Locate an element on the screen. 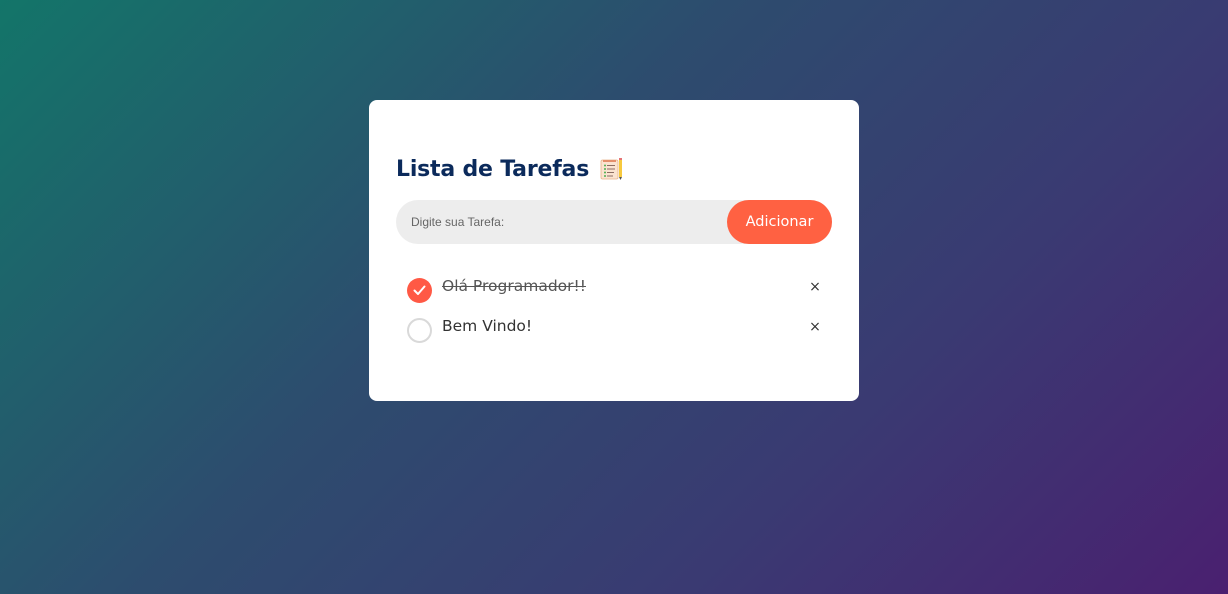  add-task-row: Adicionar is located at coordinates (614, 222).